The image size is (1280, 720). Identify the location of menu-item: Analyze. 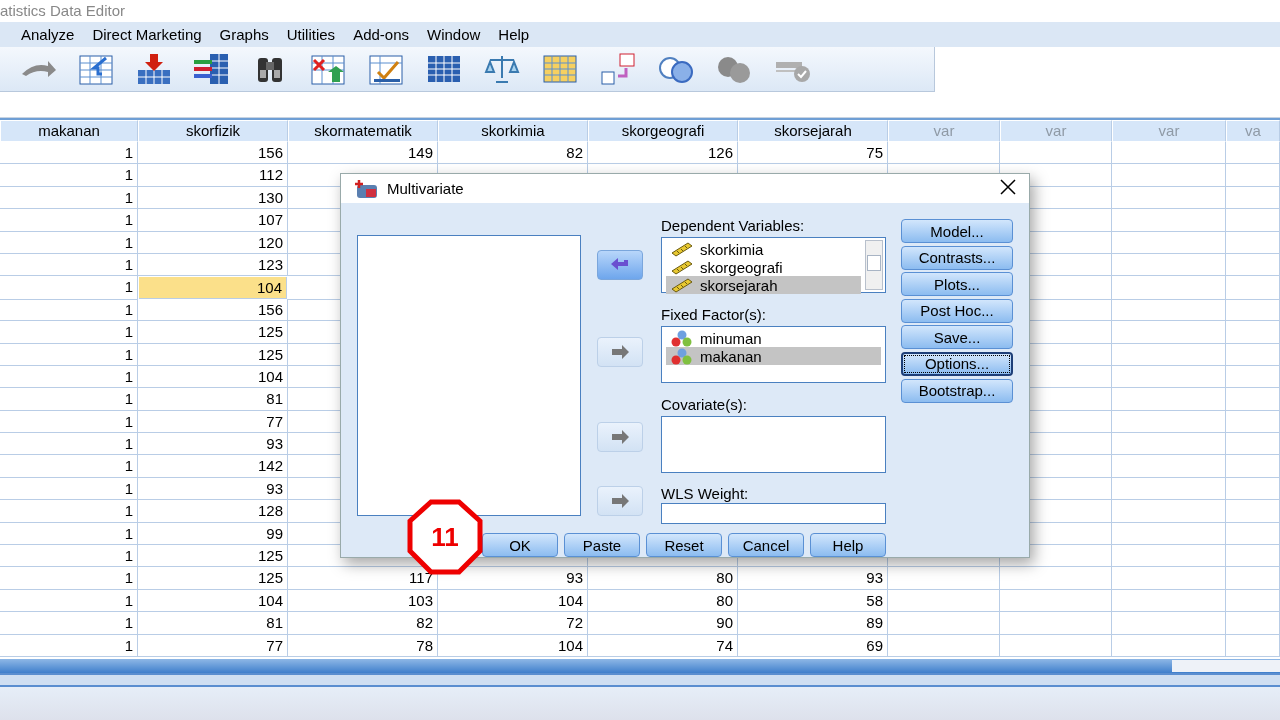
(48, 34).